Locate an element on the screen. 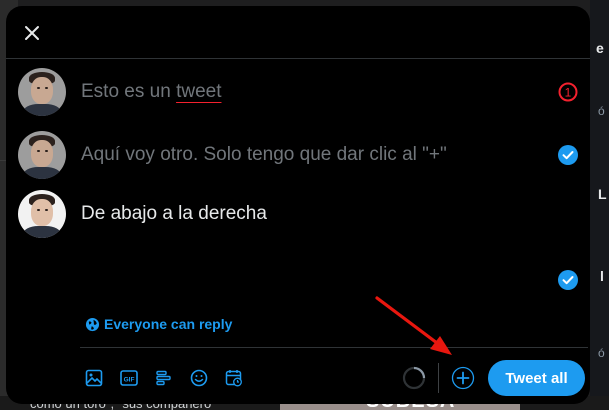 The width and height of the screenshot is (609, 410). tweet-text-input: De abajo a la derecha is located at coordinates (174, 214).